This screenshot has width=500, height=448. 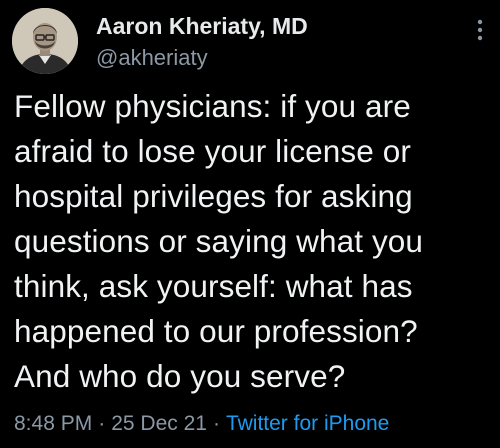 I want to click on avatar-image, so click(x=45, y=41).